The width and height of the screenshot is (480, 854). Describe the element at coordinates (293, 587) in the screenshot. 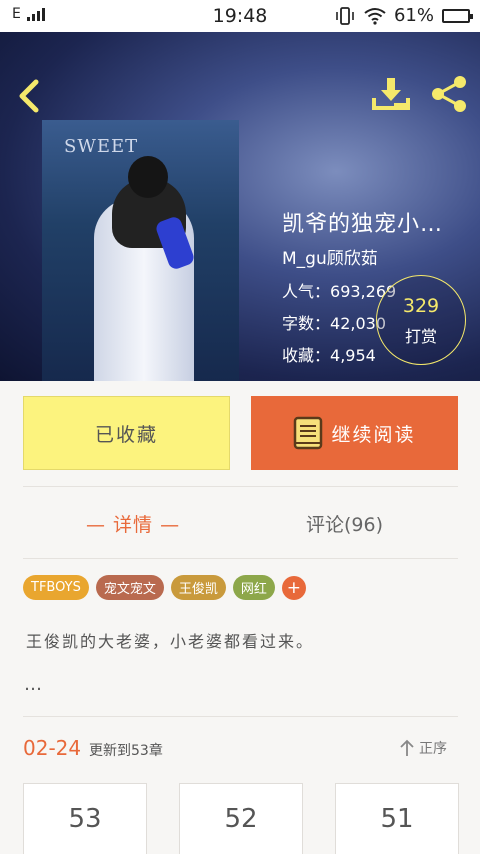

I see `add-tag-button: +` at that location.